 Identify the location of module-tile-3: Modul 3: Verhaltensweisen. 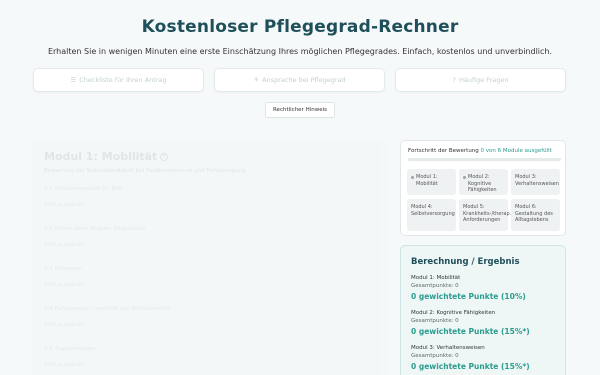
(535, 182).